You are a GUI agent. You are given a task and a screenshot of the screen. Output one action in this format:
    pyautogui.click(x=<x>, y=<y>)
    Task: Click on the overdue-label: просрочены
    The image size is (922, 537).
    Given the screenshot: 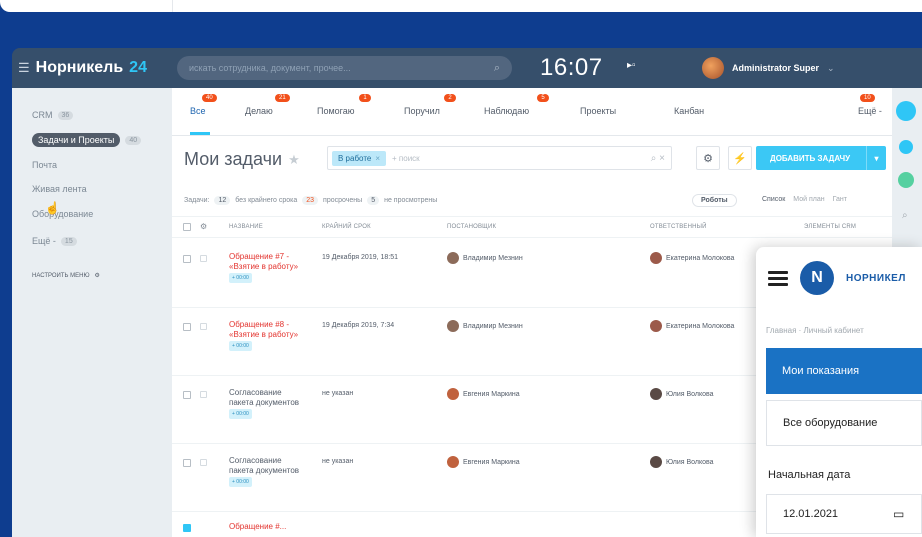 What is the action you would take?
    pyautogui.click(x=342, y=200)
    